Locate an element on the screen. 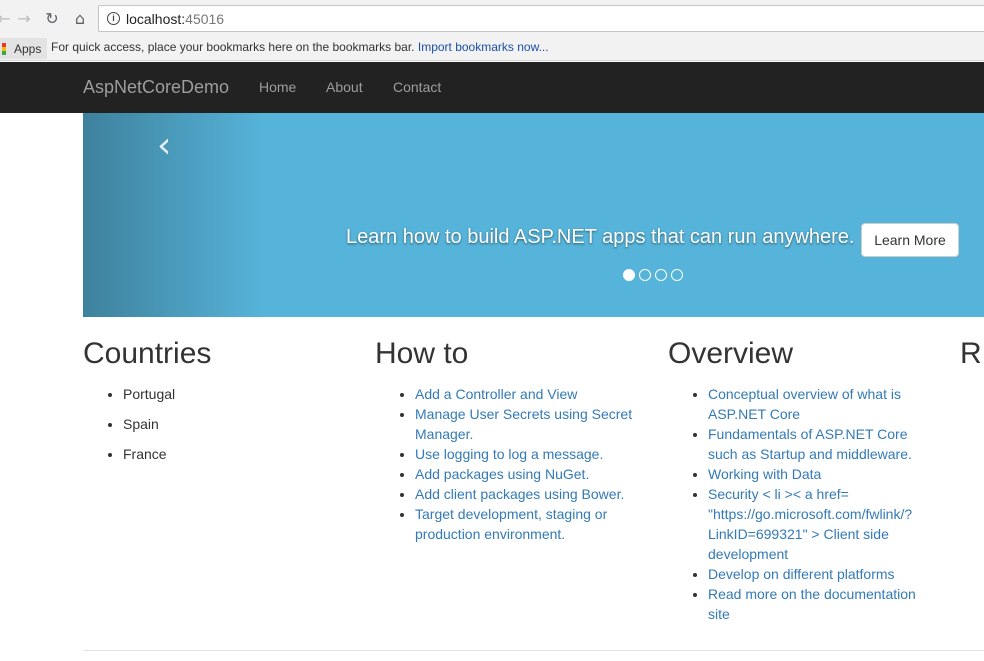  list-item: Develop on different platforms is located at coordinates (820, 574).